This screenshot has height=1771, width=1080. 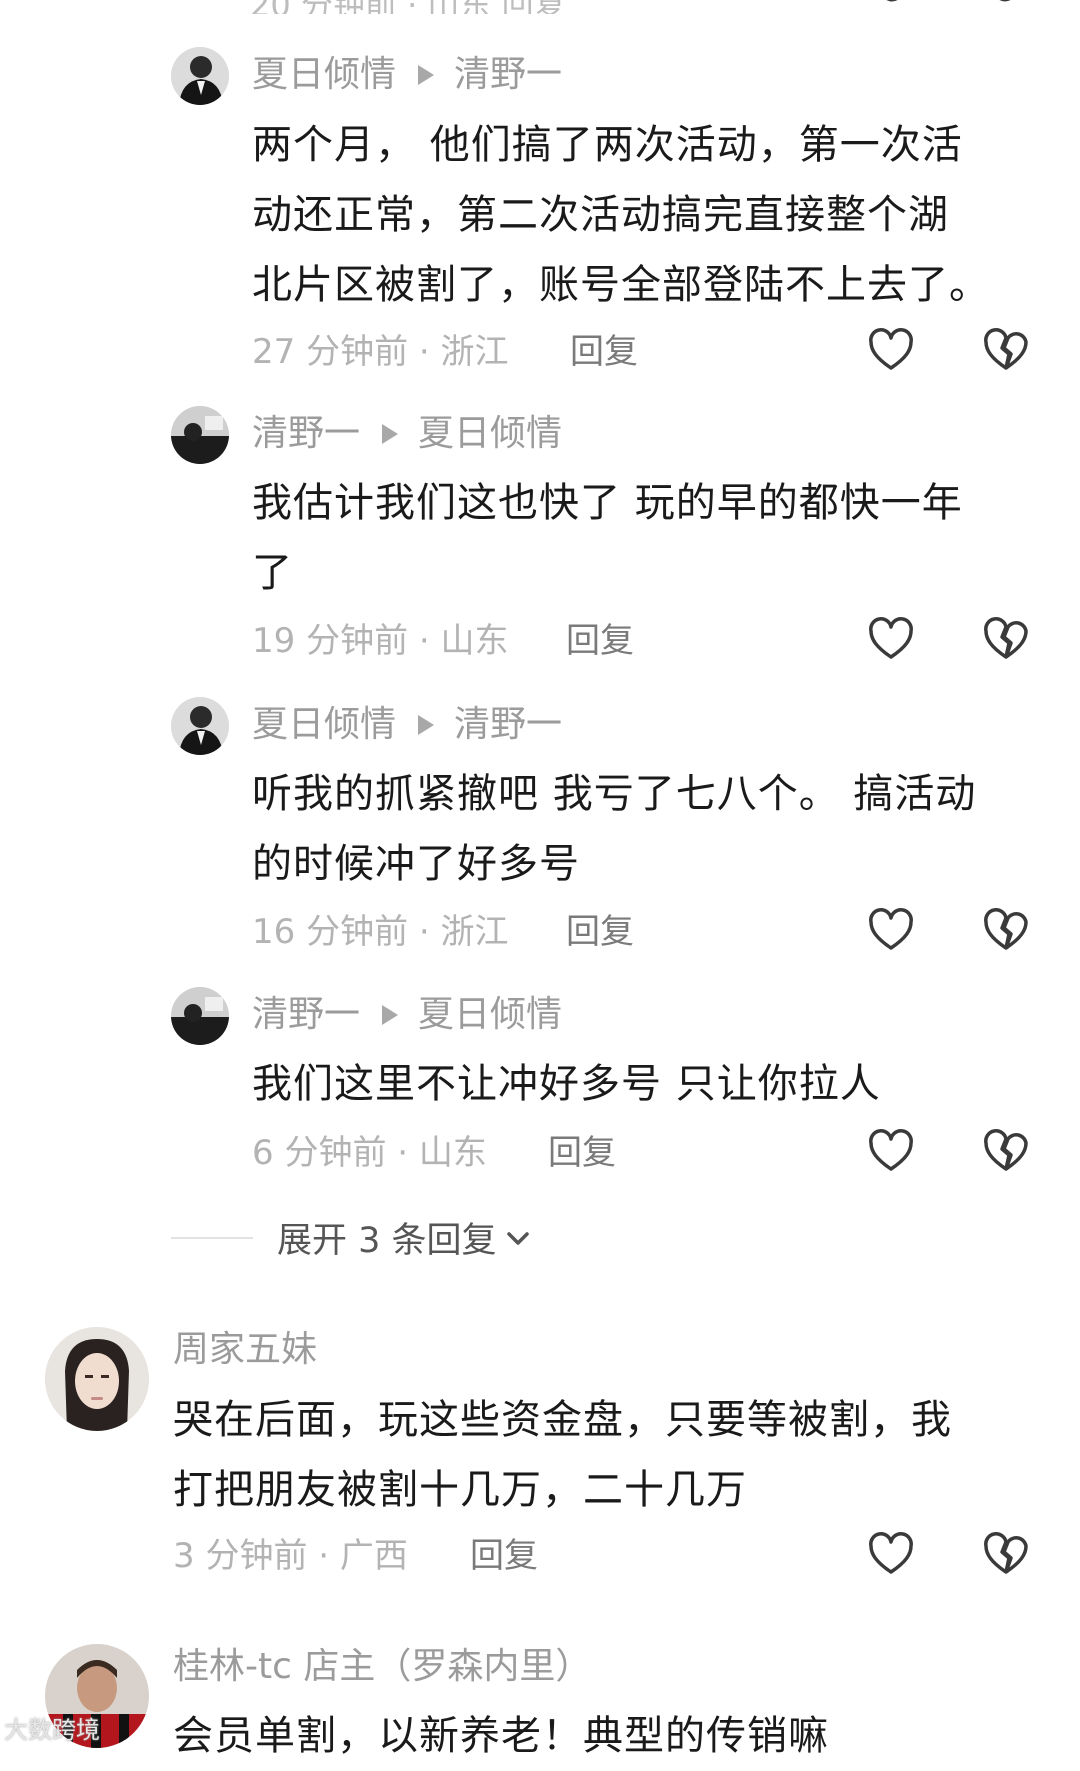 What do you see at coordinates (562, 1420) in the screenshot?
I see `comment-line: 哭在后面，玩这些资金盘，只要等被割，我` at bounding box center [562, 1420].